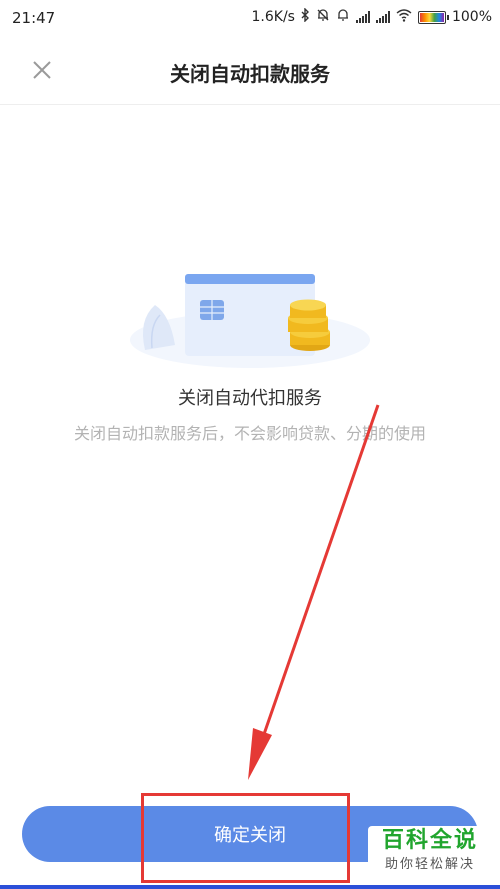 The image size is (500, 889). What do you see at coordinates (429, 840) in the screenshot?
I see `watermark-main-text: 百科全说` at bounding box center [429, 840].